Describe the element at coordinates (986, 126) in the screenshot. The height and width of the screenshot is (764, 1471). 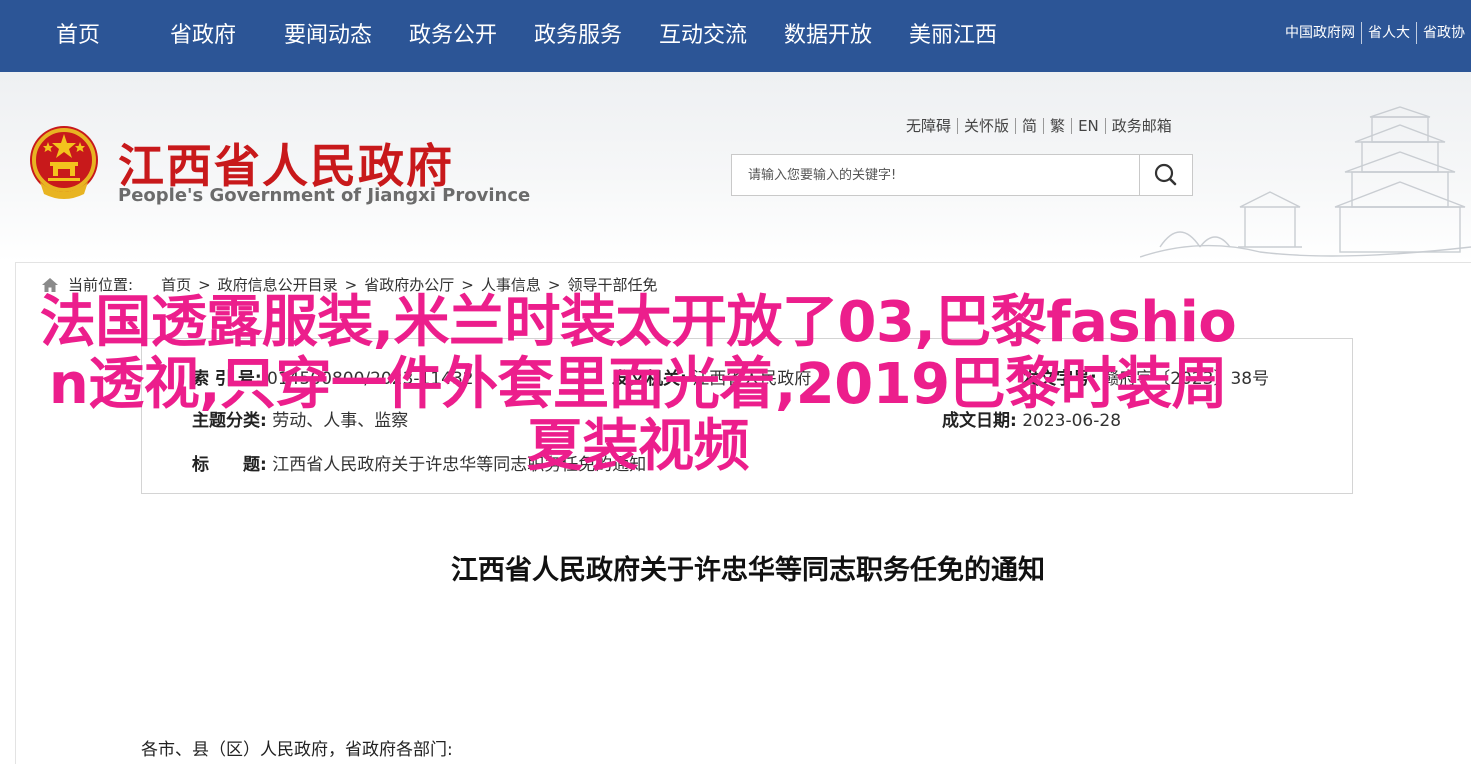
I see `link-elderly-mode: 关怀版` at that location.